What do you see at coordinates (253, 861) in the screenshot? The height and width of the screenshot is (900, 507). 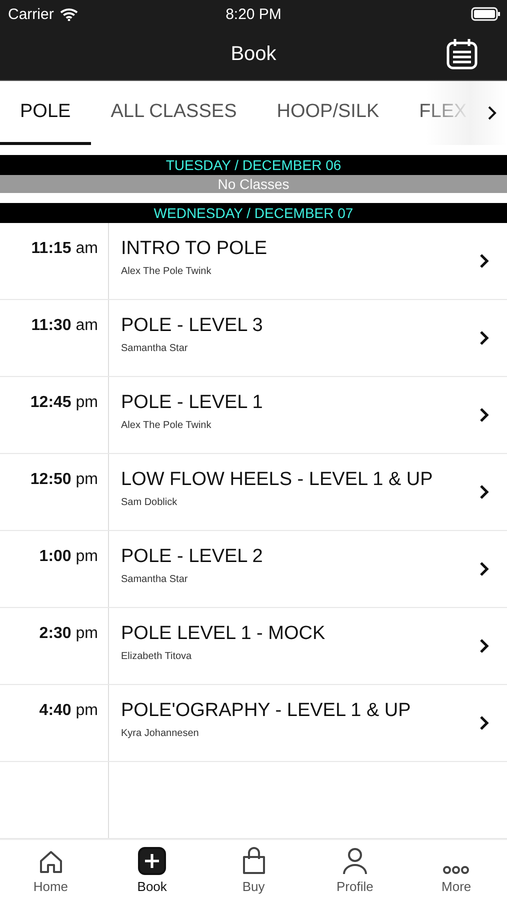 I see `bag-icon` at bounding box center [253, 861].